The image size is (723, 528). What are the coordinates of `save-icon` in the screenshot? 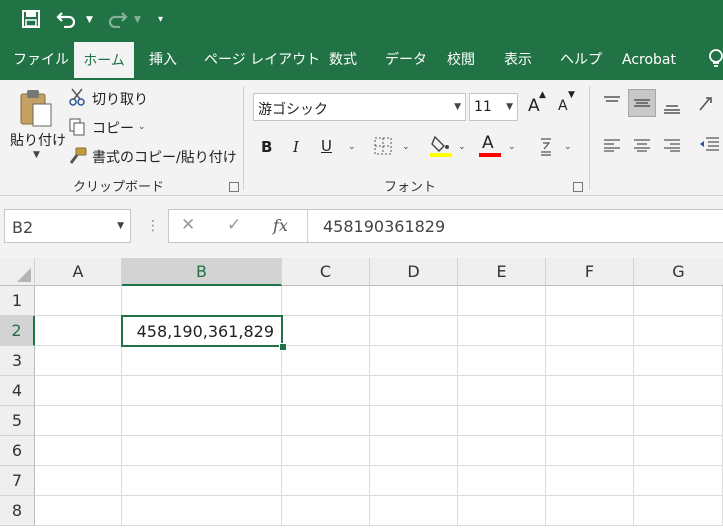 It's located at (31, 20).